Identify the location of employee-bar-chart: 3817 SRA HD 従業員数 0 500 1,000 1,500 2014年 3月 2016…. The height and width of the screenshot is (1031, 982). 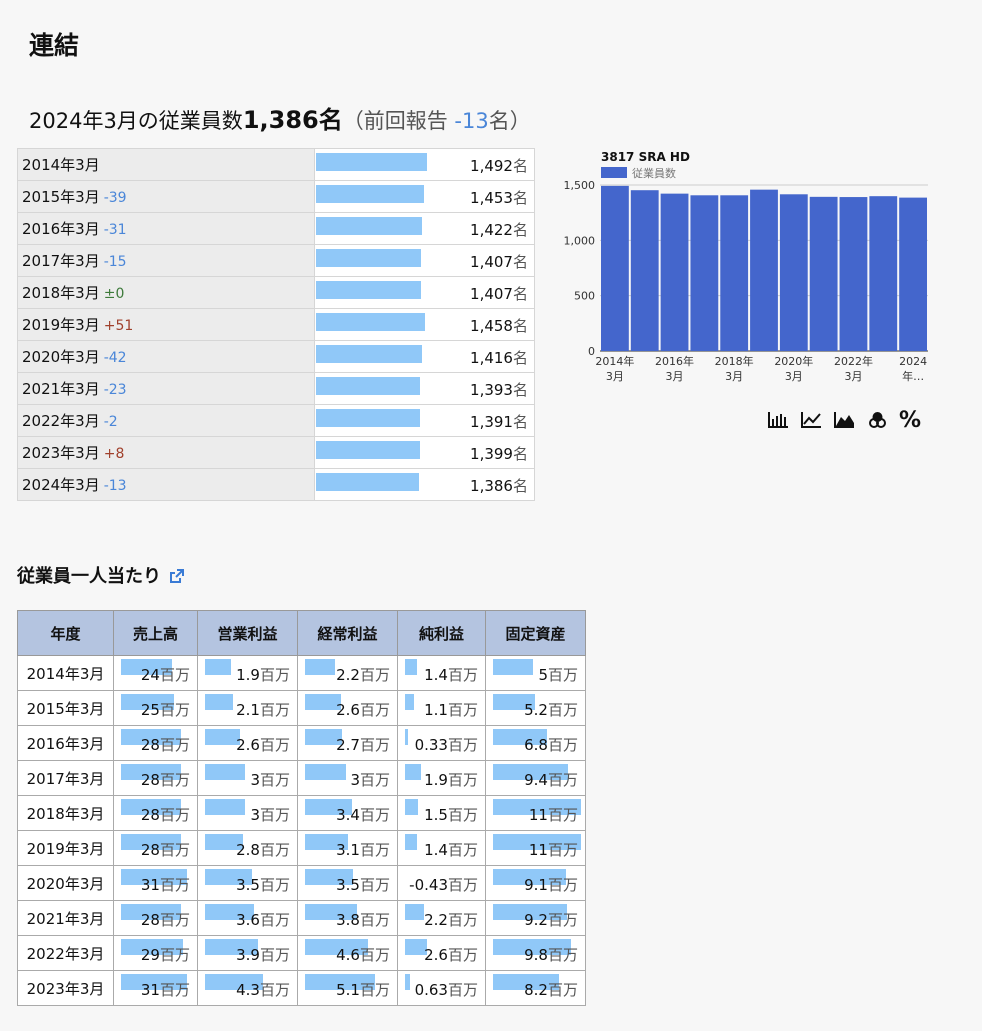
(746, 266).